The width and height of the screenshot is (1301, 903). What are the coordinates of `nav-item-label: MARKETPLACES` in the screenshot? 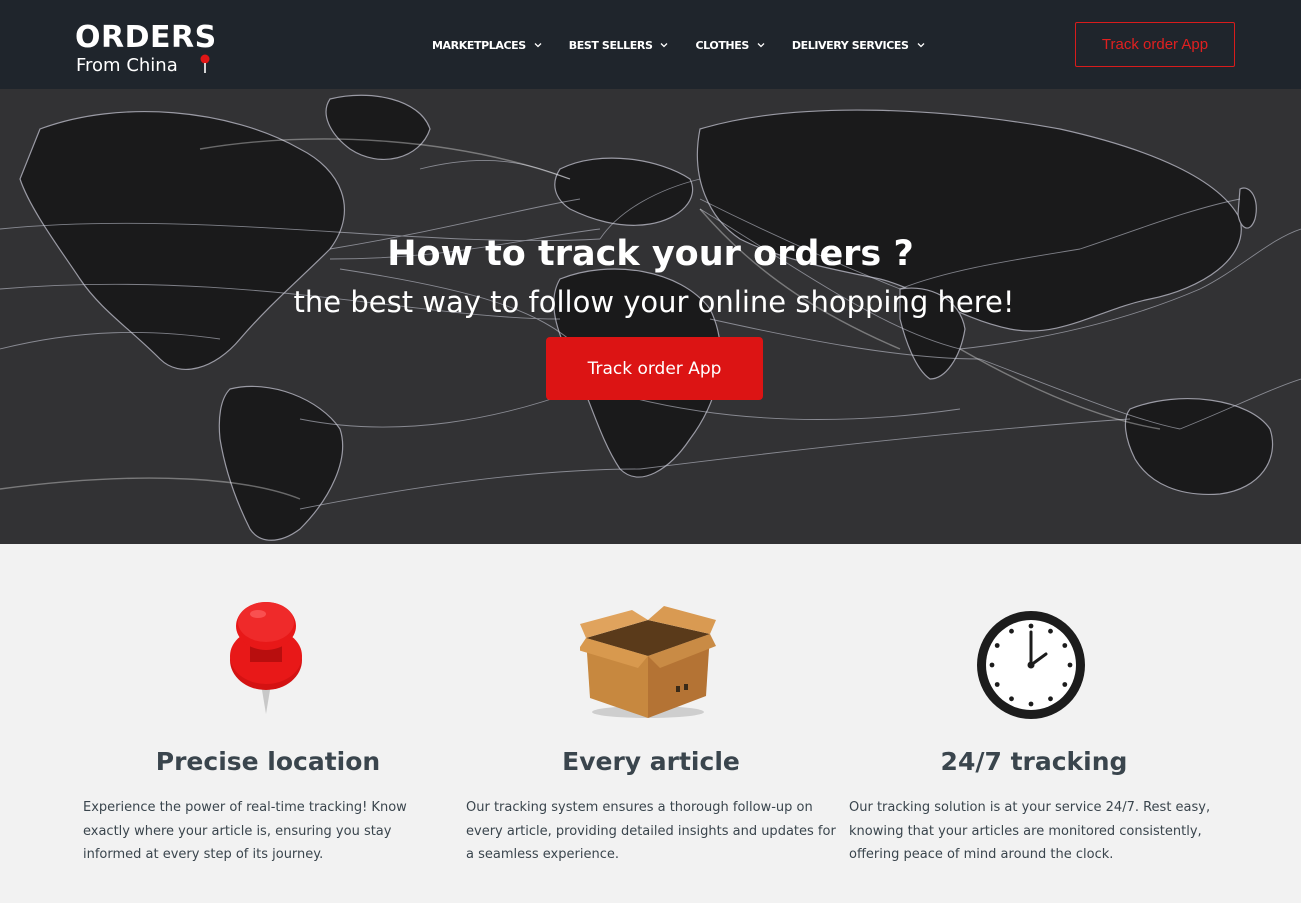 It's located at (479, 45).